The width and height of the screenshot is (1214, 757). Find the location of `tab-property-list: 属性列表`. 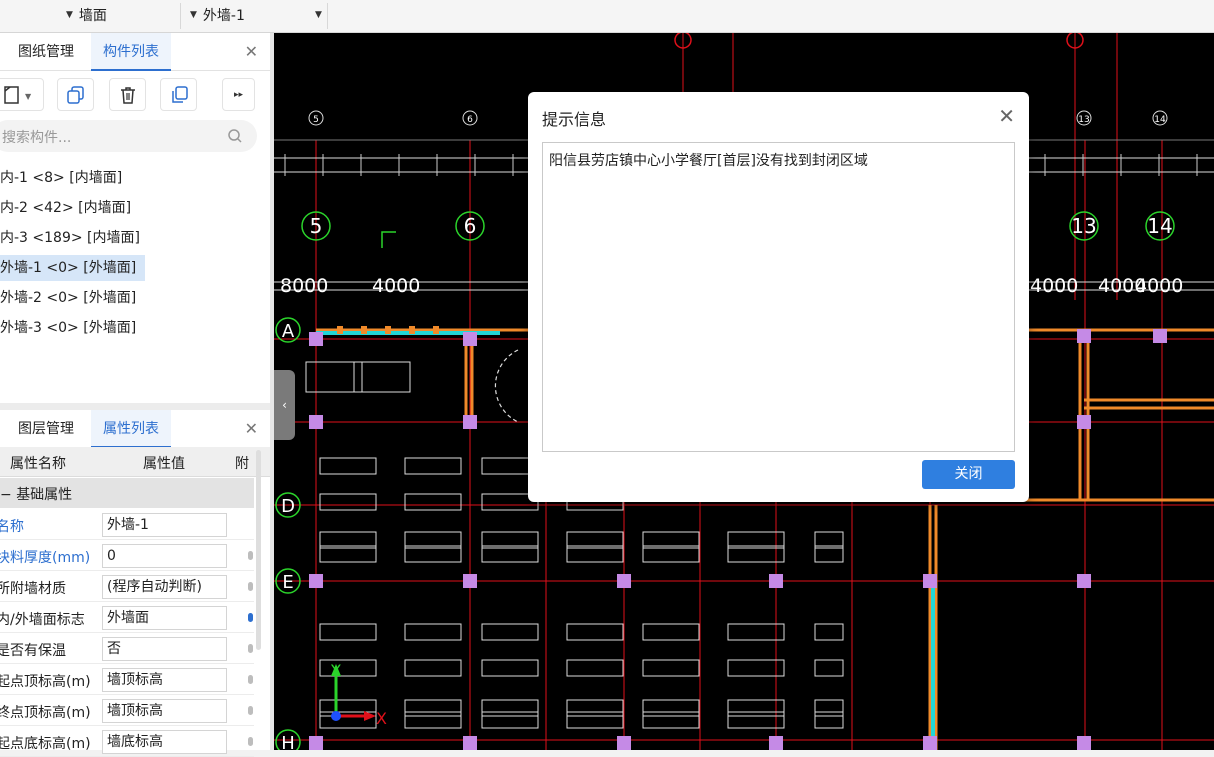

tab-property-list: 属性列表 is located at coordinates (131, 429).